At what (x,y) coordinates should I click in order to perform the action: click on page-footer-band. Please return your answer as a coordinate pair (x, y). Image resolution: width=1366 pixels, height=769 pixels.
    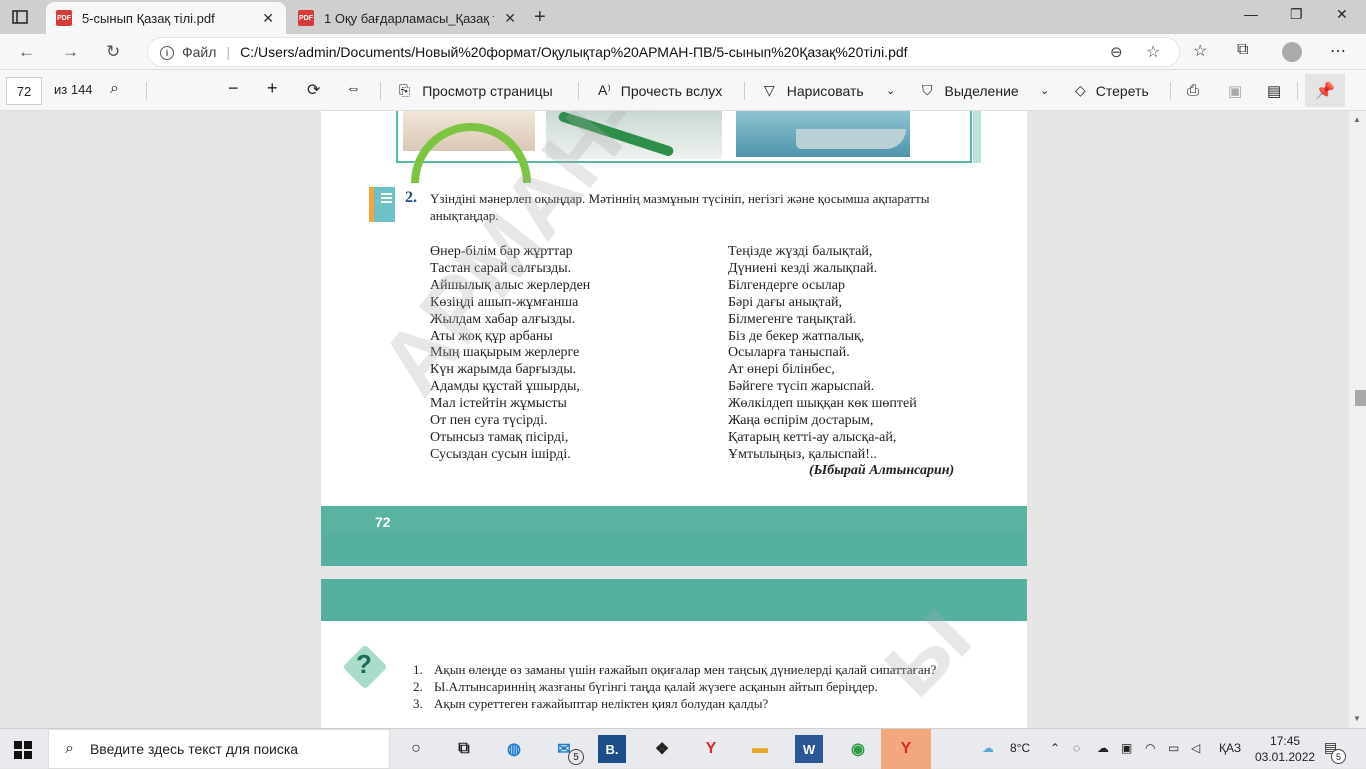
    Looking at the image, I should click on (674, 536).